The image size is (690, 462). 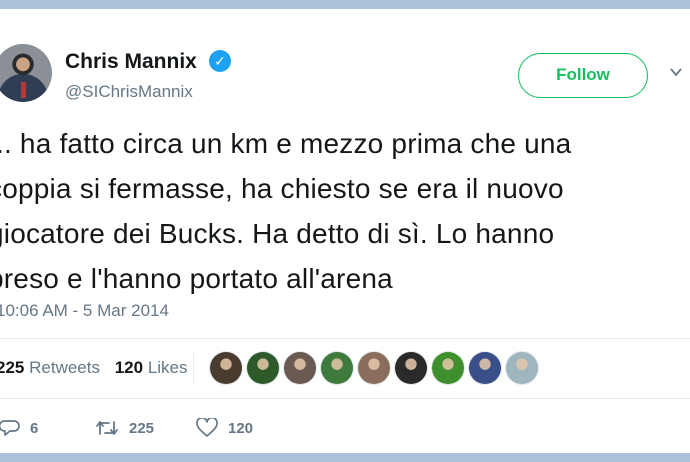 I want to click on retweets-label: Retweets, so click(x=64, y=367).